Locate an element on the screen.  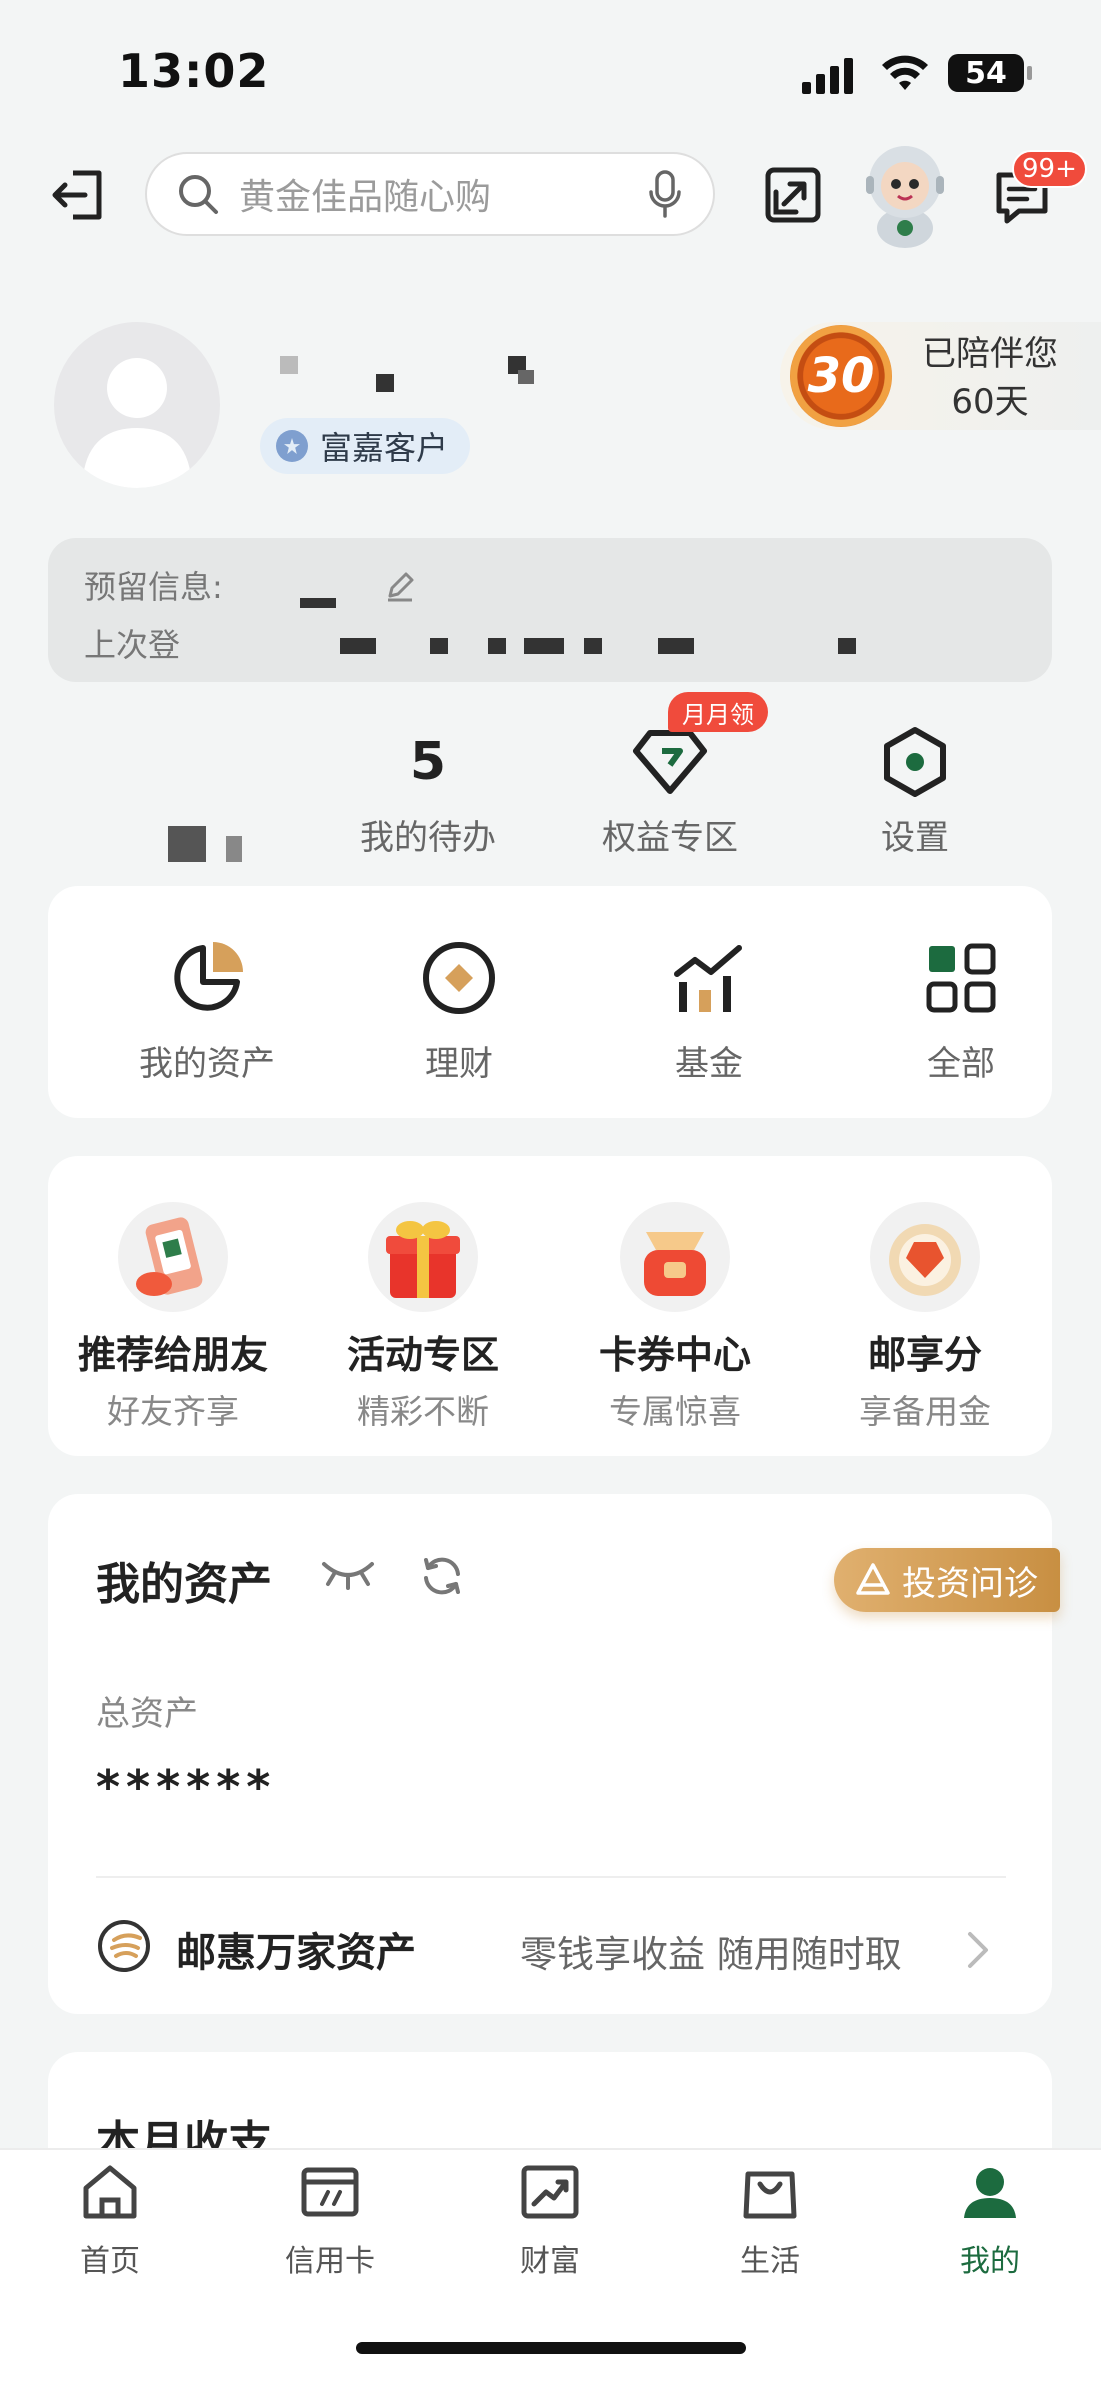
grid-fund: 基金 is located at coordinates (709, 1011).